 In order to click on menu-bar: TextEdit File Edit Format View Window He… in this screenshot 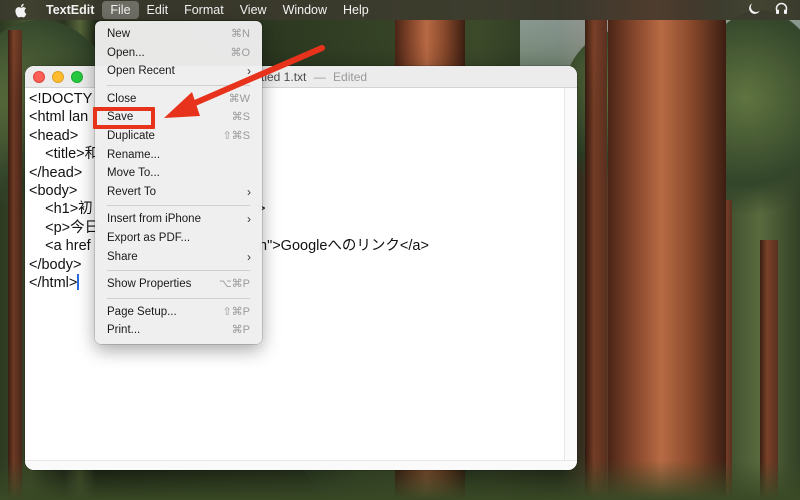, I will do `click(400, 10)`.